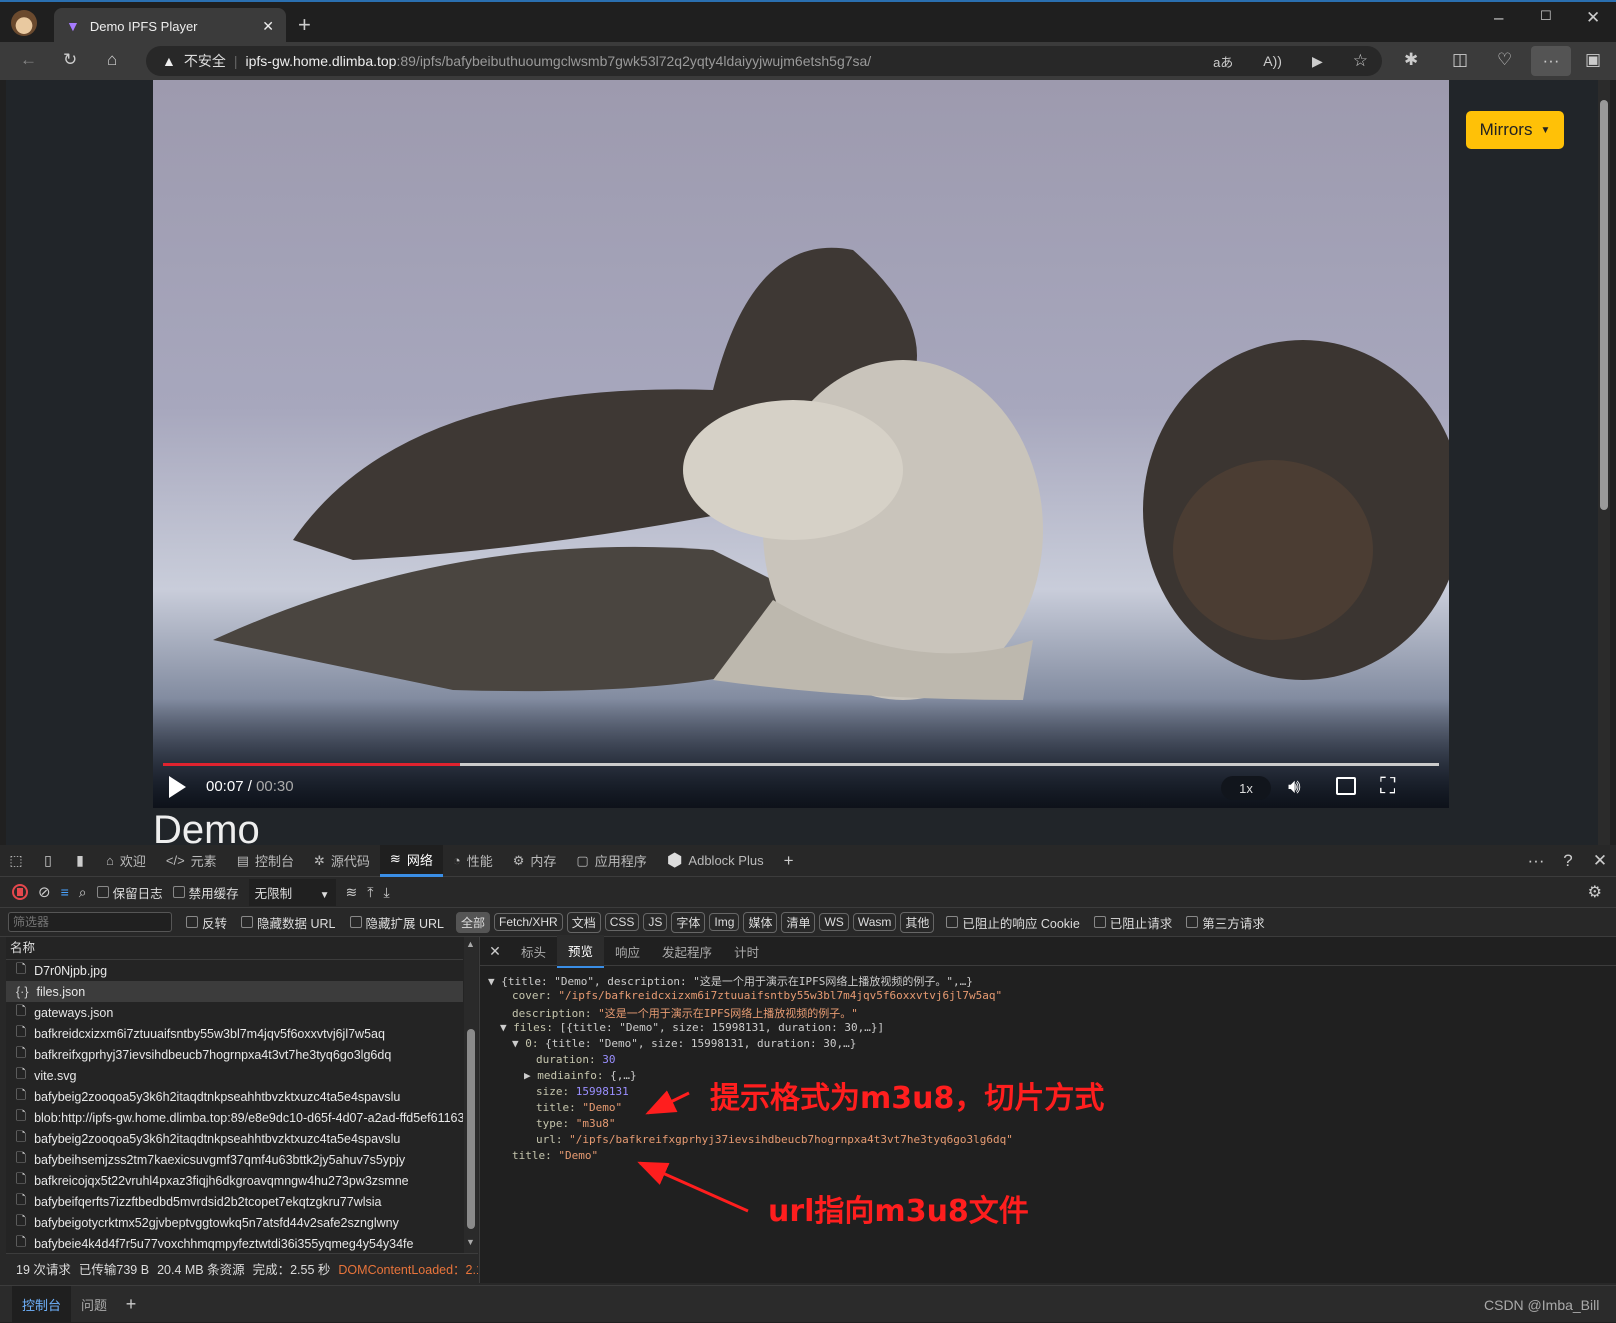  What do you see at coordinates (898, 1211) in the screenshot?
I see `annotation-url-note: url指向m3u8文件` at bounding box center [898, 1211].